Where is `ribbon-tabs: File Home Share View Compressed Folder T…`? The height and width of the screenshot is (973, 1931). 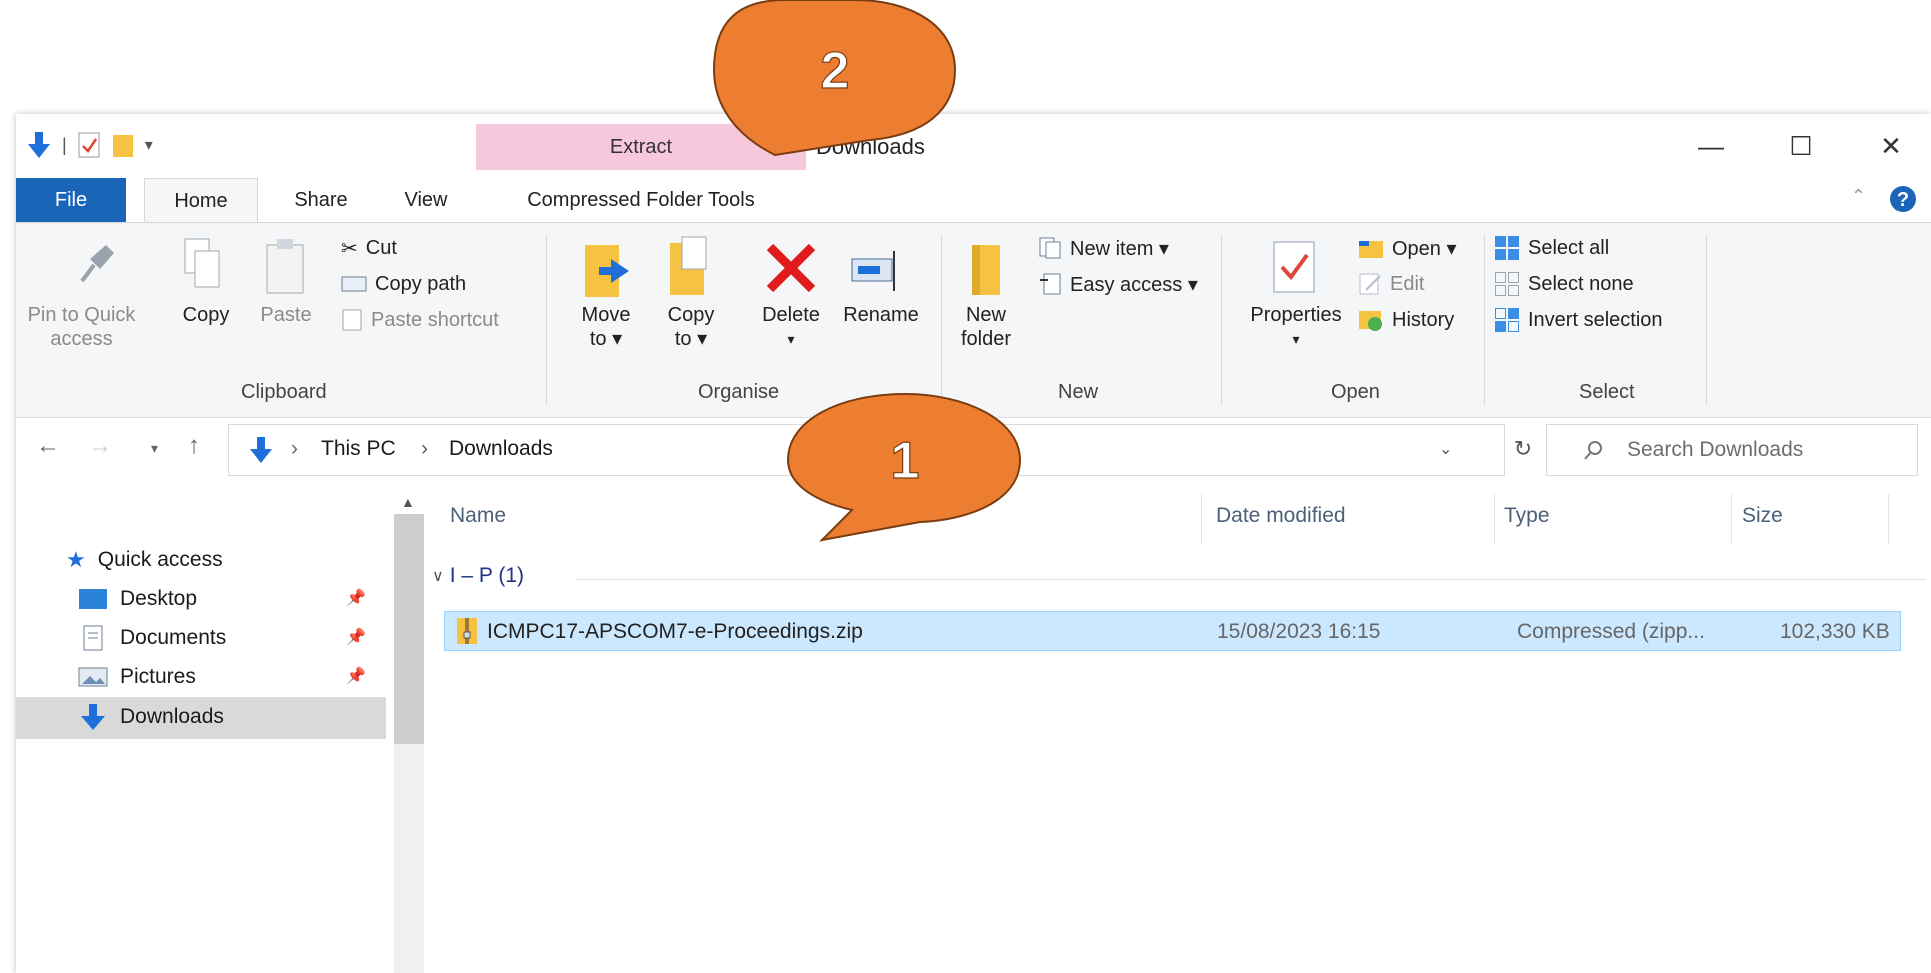
ribbon-tabs: File Home Share View Compressed Folder T… is located at coordinates (973, 201).